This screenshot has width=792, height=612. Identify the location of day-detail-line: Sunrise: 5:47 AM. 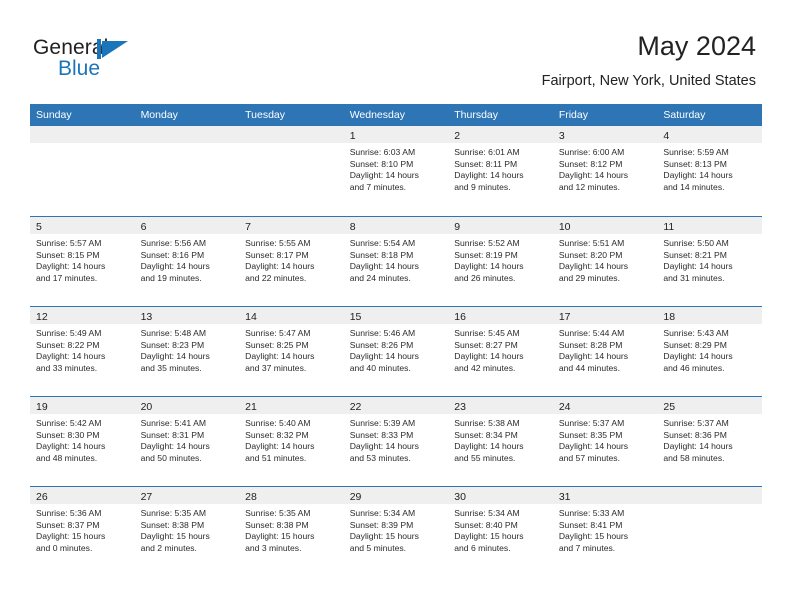
(278, 333).